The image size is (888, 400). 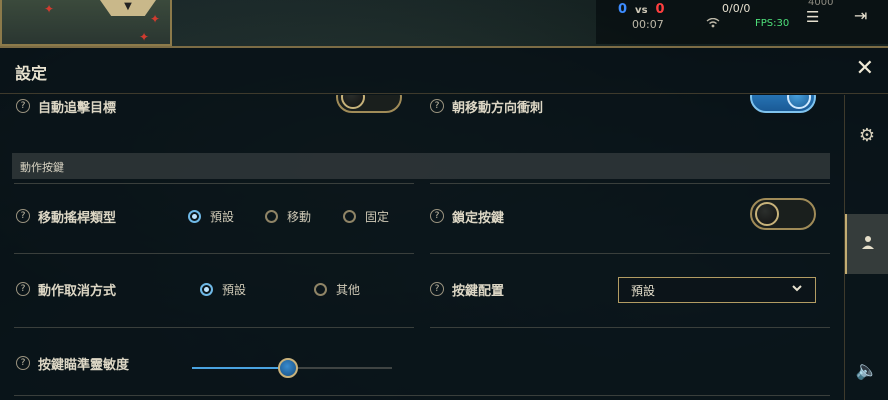 What do you see at coordinates (128, 8) in the screenshot?
I see `minimap-collapse-button: ▼` at bounding box center [128, 8].